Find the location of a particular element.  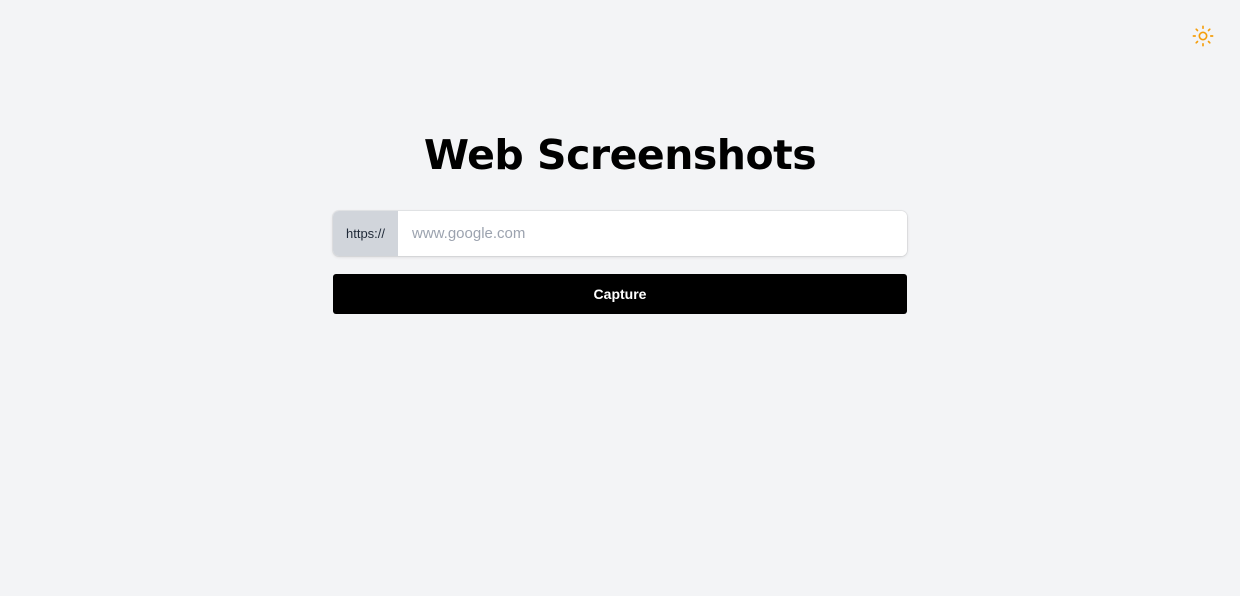

sun-icon is located at coordinates (1203, 36).